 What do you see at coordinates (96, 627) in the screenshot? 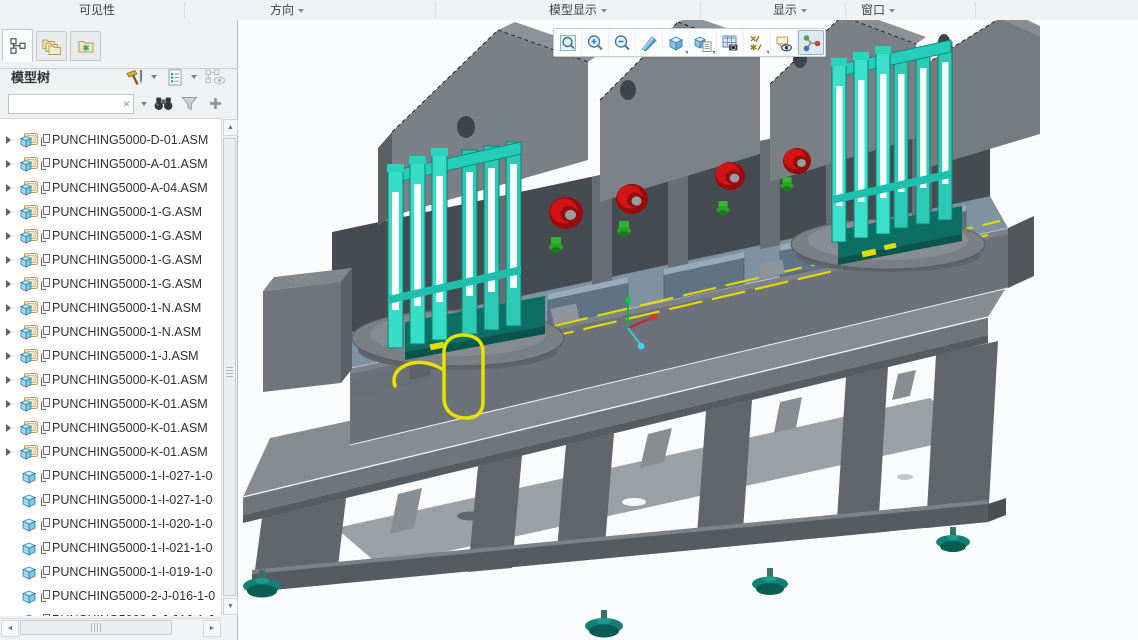
I see `horizontal-scroll-thumb` at bounding box center [96, 627].